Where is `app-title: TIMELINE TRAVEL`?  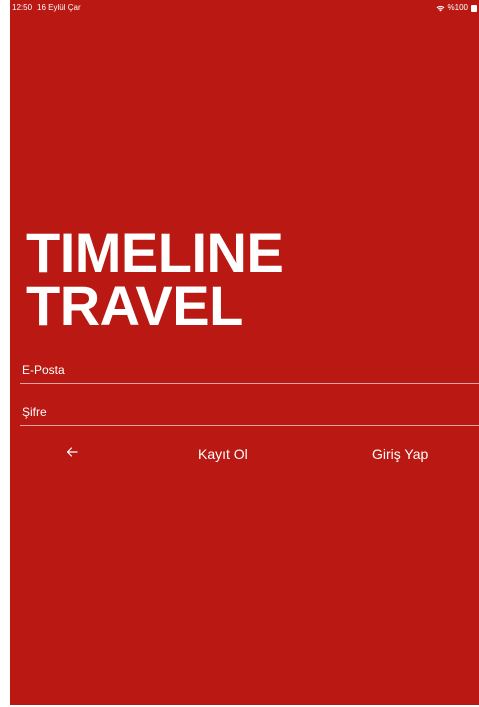 app-title: TIMELINE TRAVEL is located at coordinates (155, 279).